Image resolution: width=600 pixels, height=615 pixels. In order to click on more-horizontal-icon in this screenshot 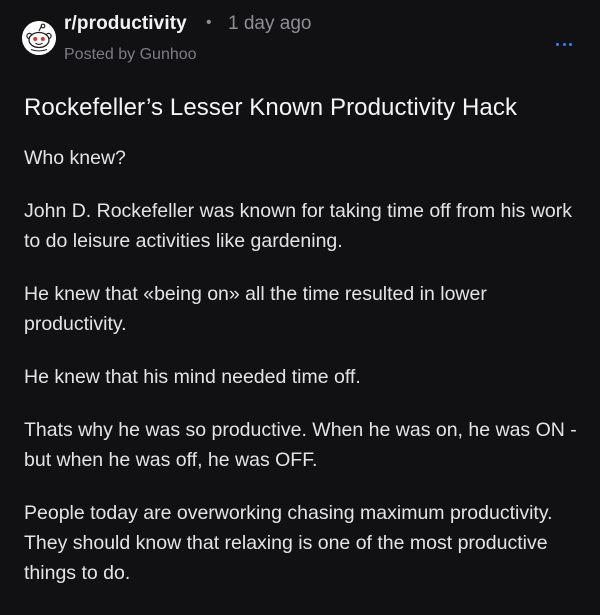, I will do `click(564, 44)`.